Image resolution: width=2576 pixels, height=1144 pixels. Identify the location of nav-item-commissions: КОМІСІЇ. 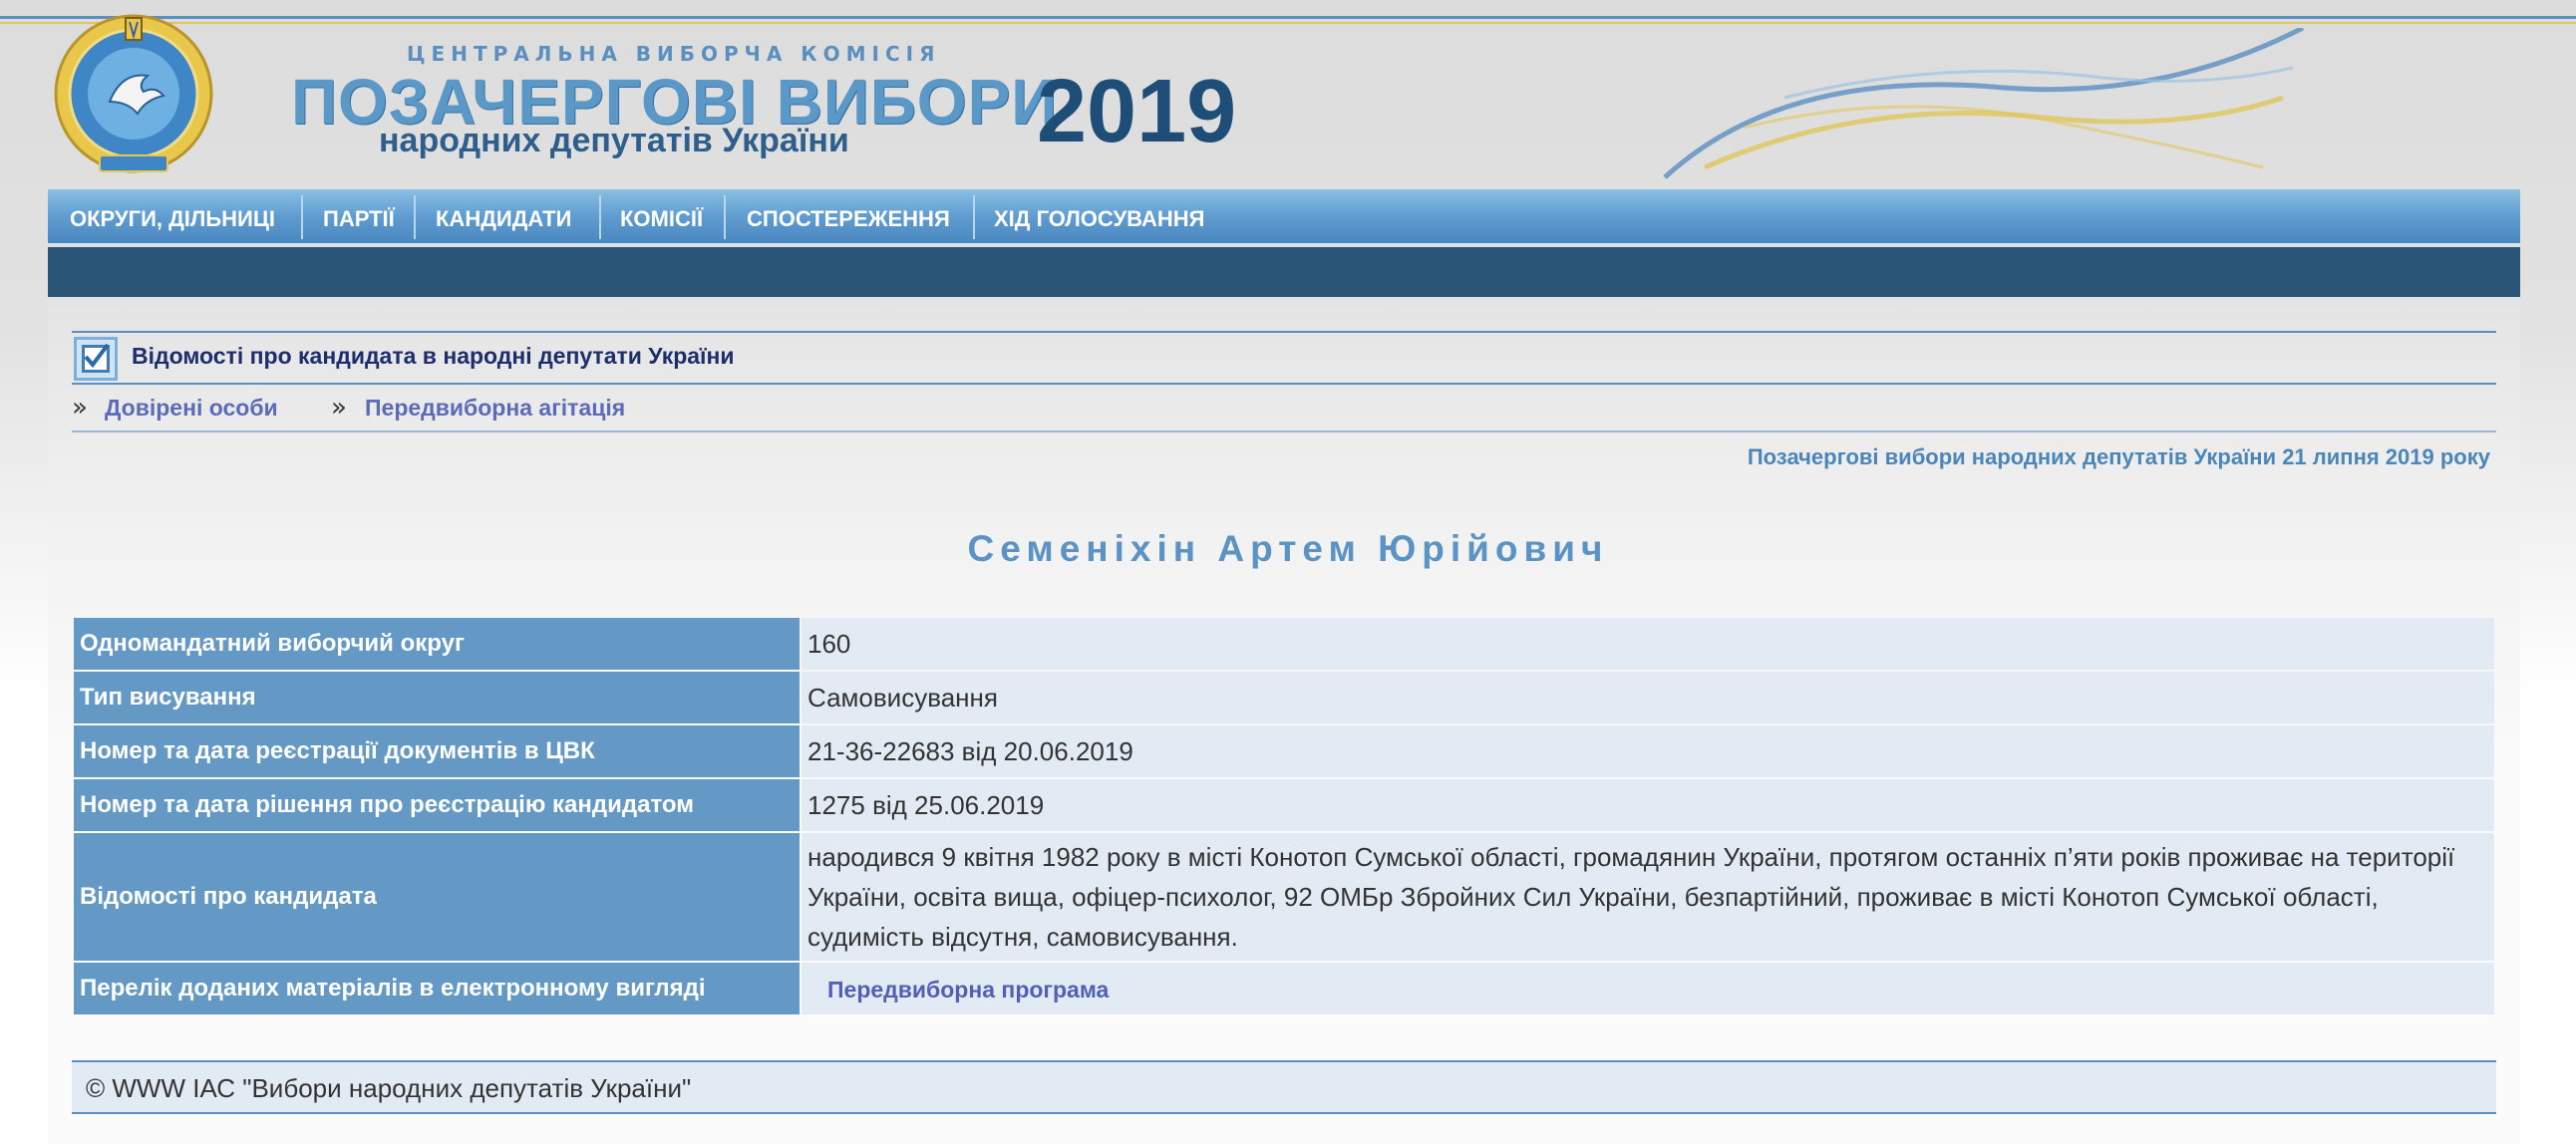
(661, 217).